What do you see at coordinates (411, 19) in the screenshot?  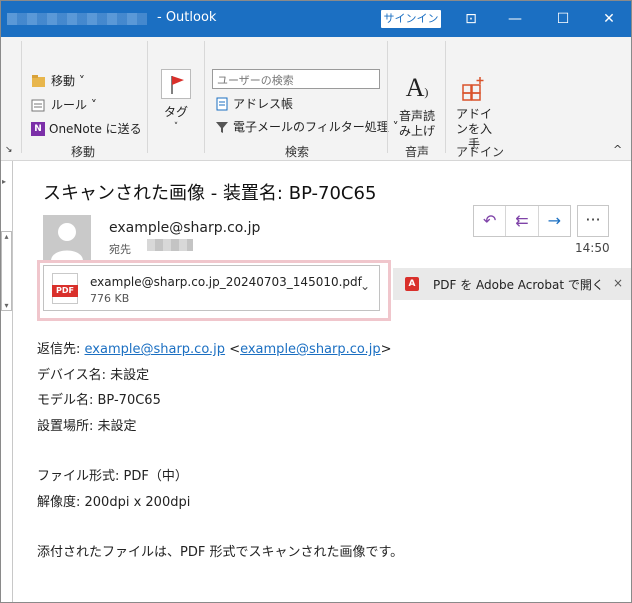 I see `sign-in-button: サインイン` at bounding box center [411, 19].